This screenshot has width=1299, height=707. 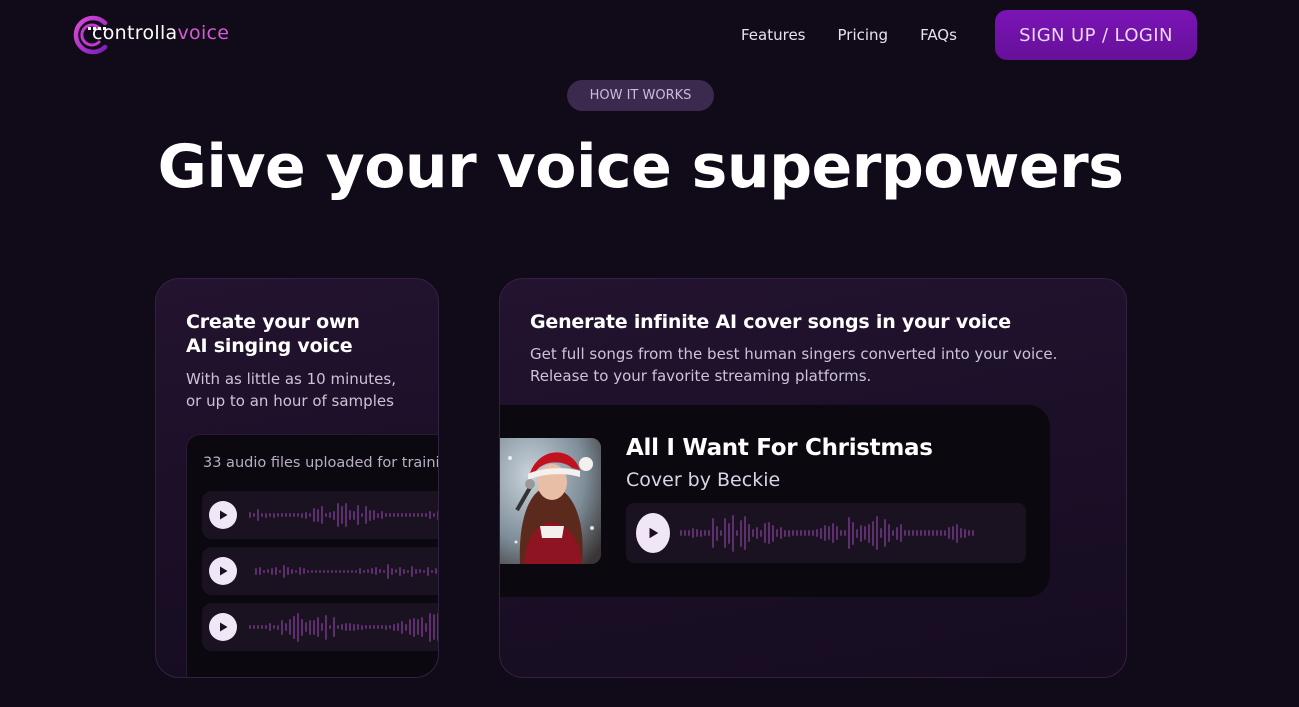 I want to click on logo: controllavoice, so click(x=150, y=34).